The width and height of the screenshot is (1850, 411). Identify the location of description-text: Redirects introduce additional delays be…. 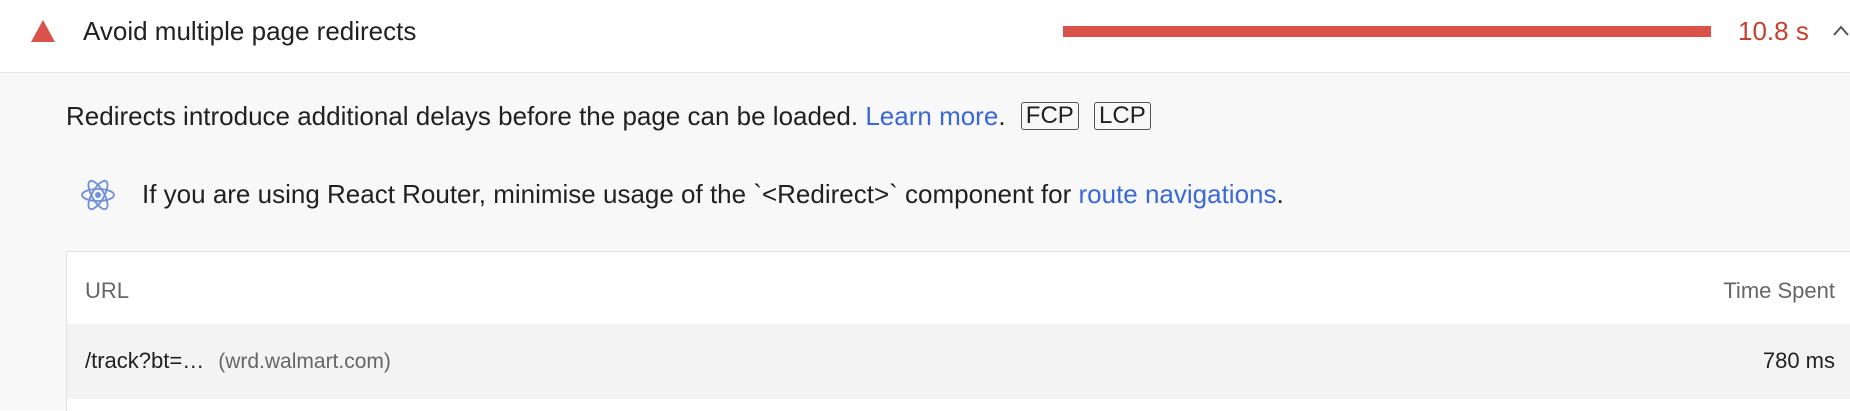
(462, 116).